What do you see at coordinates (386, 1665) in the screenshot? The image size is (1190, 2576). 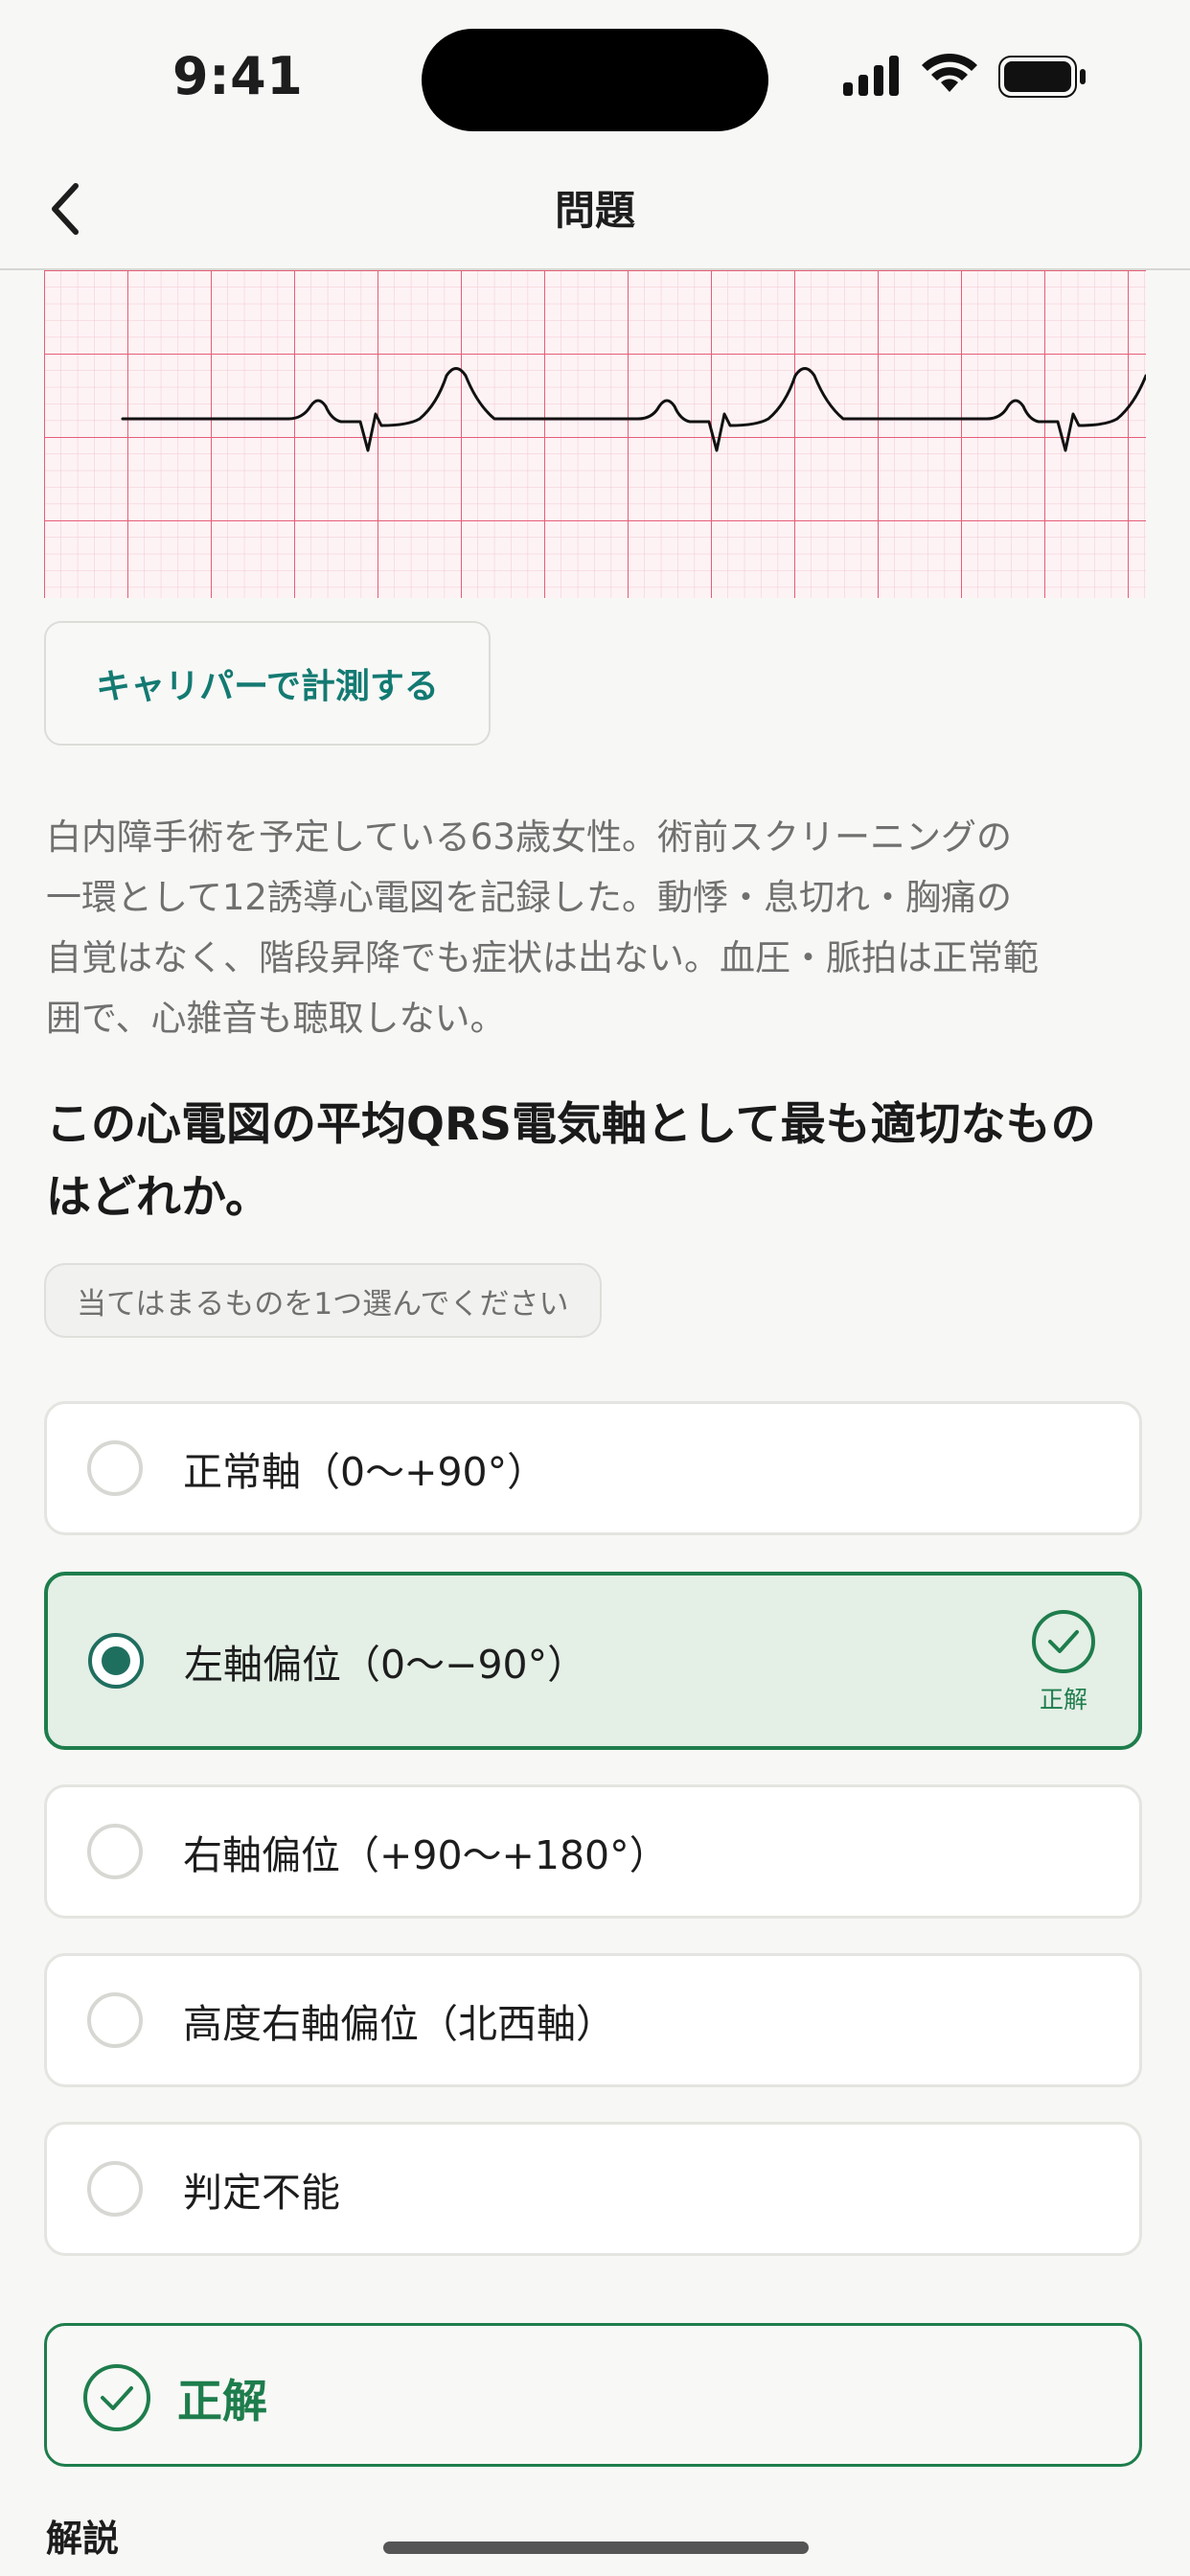 I see `option-label: 左軸偏位（0〜−90°）` at bounding box center [386, 1665].